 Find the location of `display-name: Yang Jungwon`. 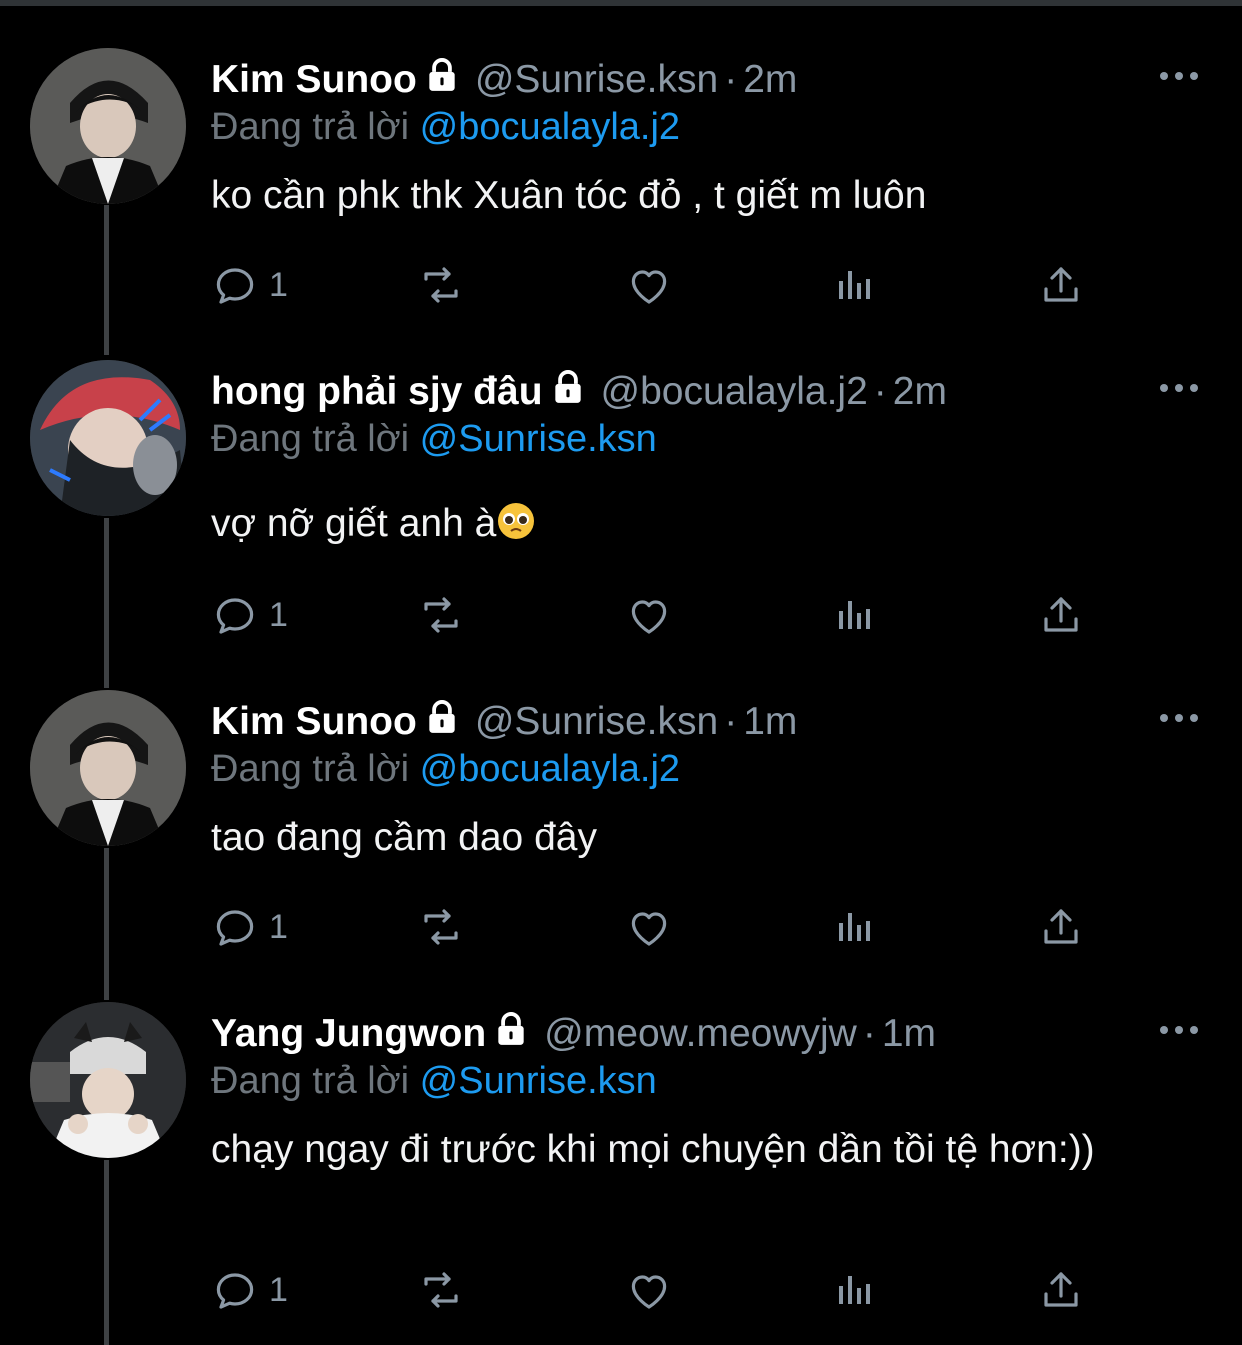

display-name: Yang Jungwon is located at coordinates (348, 1033).